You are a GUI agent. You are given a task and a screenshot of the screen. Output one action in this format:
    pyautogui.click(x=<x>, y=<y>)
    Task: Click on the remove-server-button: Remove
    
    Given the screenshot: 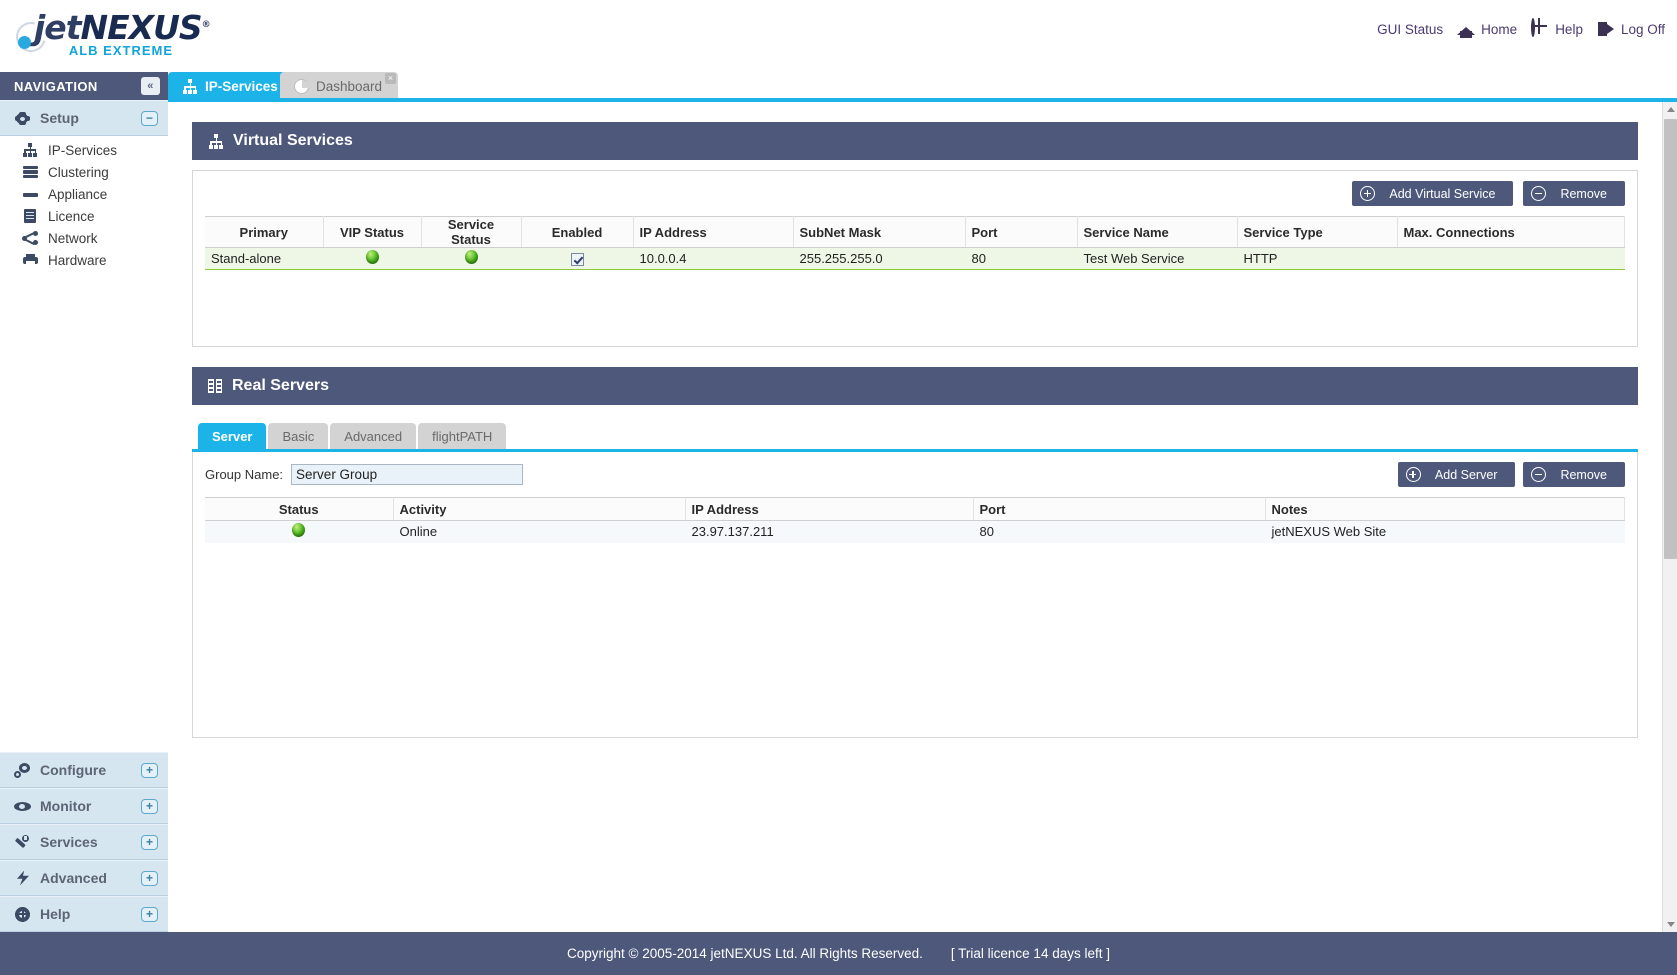 What is the action you would take?
    pyautogui.click(x=1574, y=474)
    